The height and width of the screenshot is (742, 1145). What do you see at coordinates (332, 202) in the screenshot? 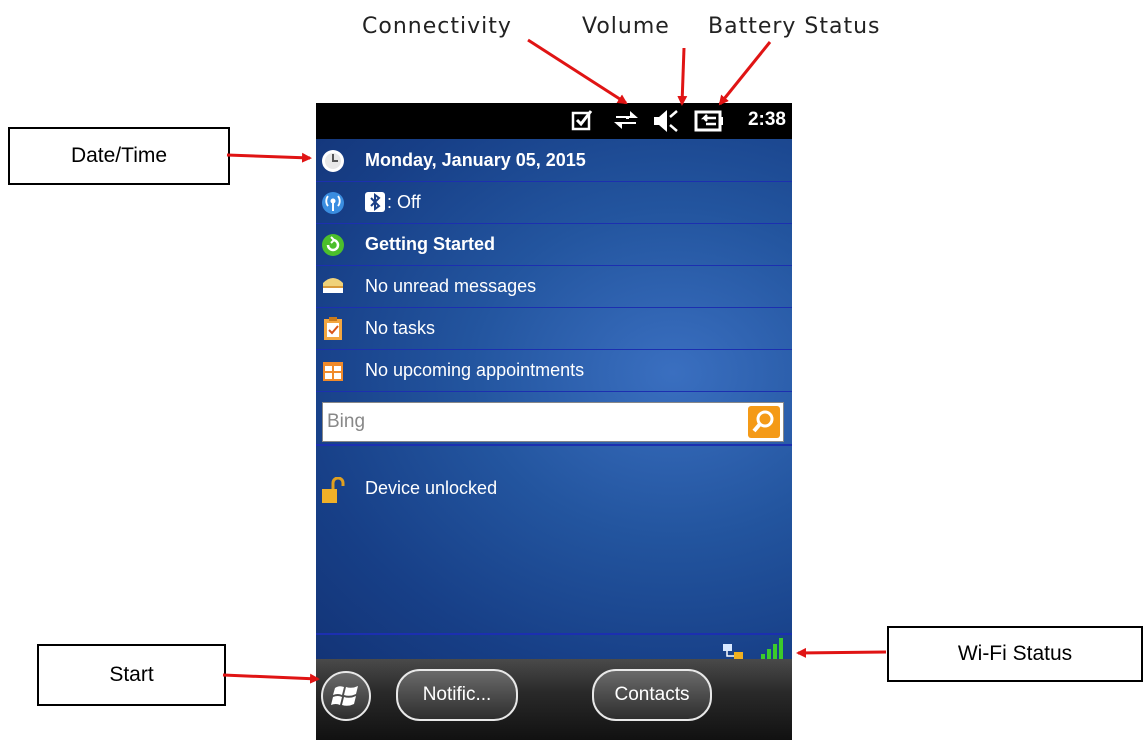
I see `wireless-icon` at bounding box center [332, 202].